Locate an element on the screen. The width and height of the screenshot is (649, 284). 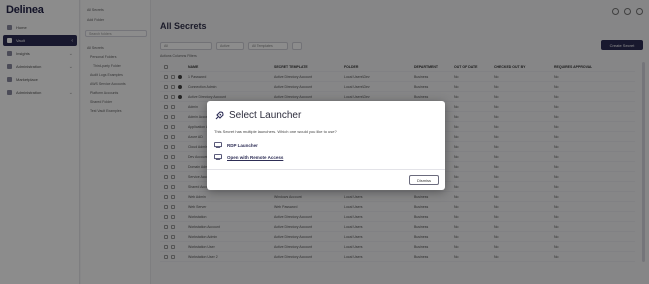
dialog-header: Select Launcher is located at coordinates (257, 115).